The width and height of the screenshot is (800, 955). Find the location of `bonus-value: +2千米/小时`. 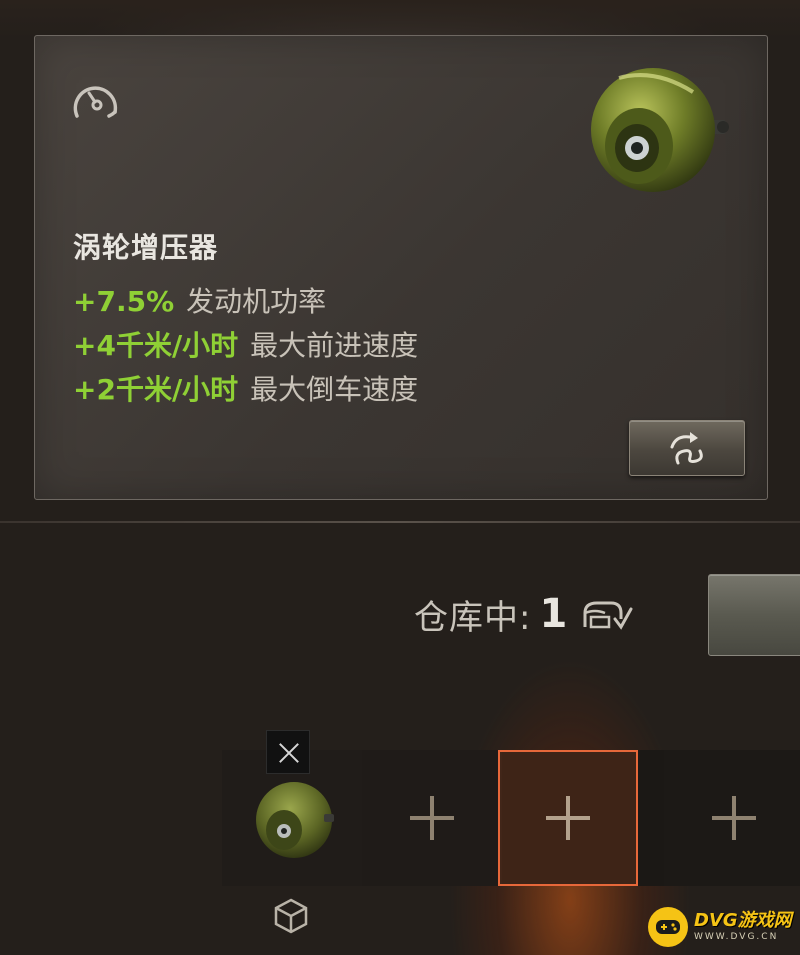

bonus-value: +2千米/小时 is located at coordinates (156, 389).